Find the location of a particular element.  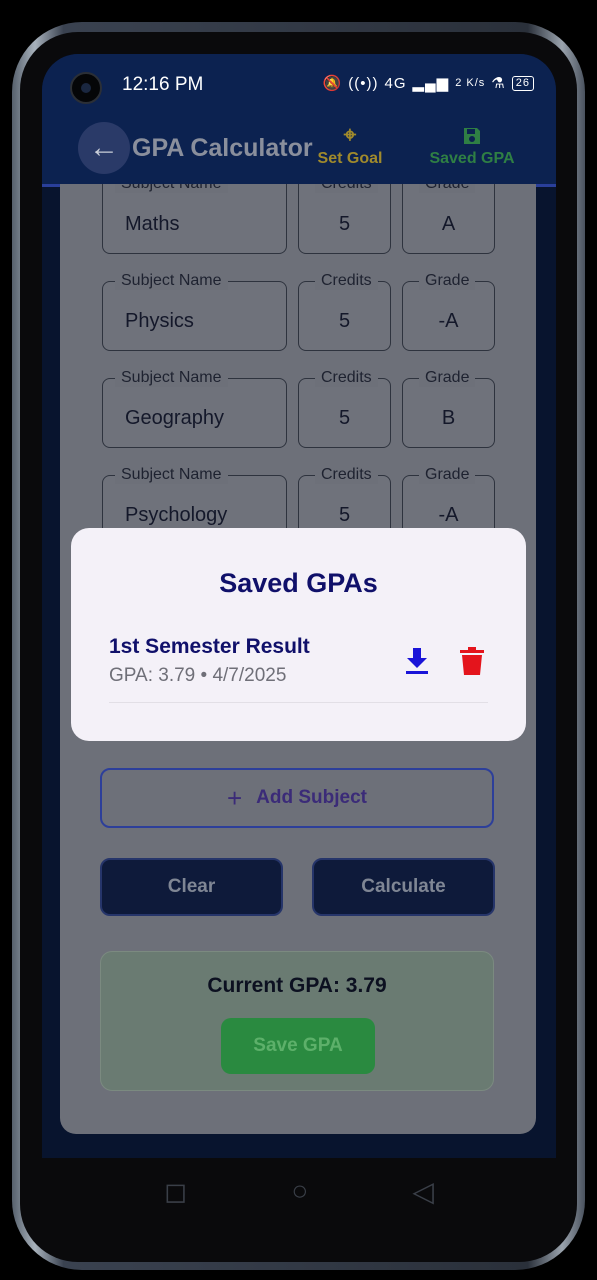

grade-value: B is located at coordinates (448, 418).